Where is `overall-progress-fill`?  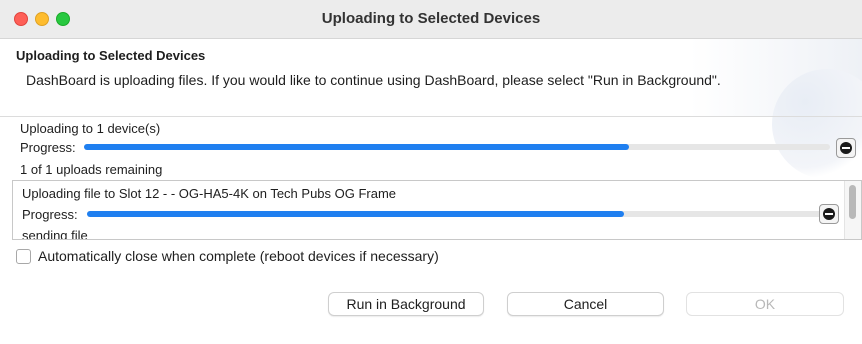 overall-progress-fill is located at coordinates (356, 147).